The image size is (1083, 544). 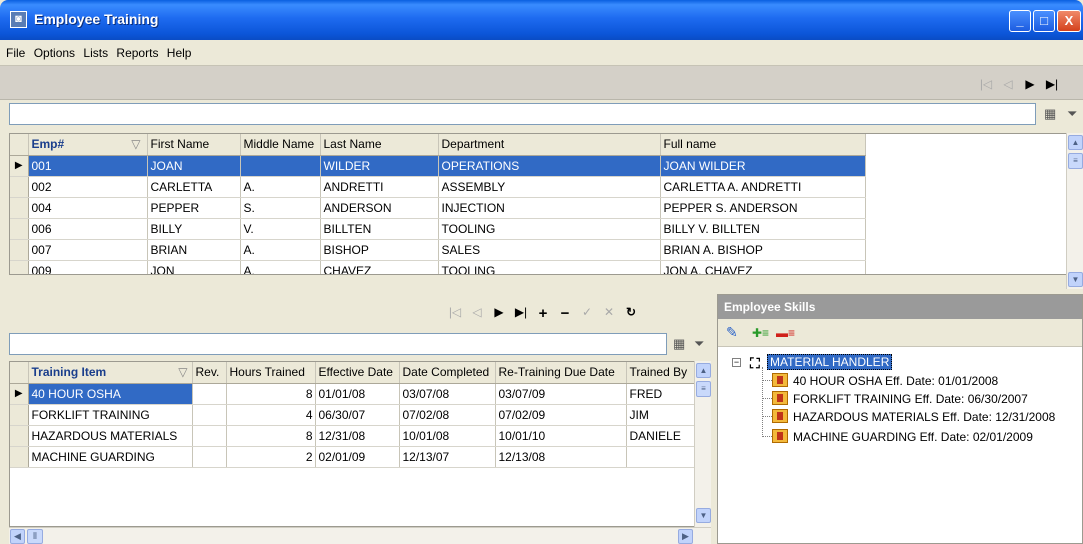 What do you see at coordinates (338, 344) in the screenshot?
I see `training-filter-input` at bounding box center [338, 344].